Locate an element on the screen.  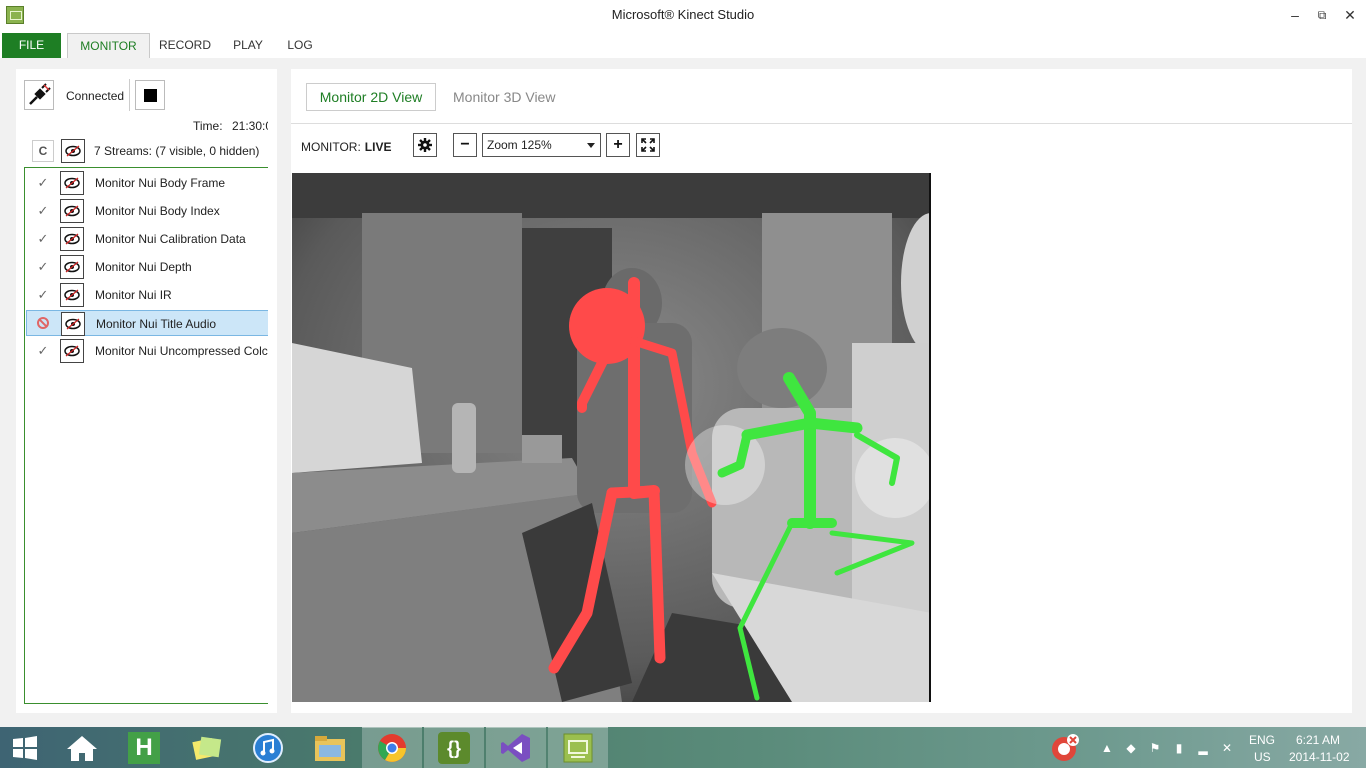
show-hidden-icons-icon: ▲ is located at coordinates (1107, 748).